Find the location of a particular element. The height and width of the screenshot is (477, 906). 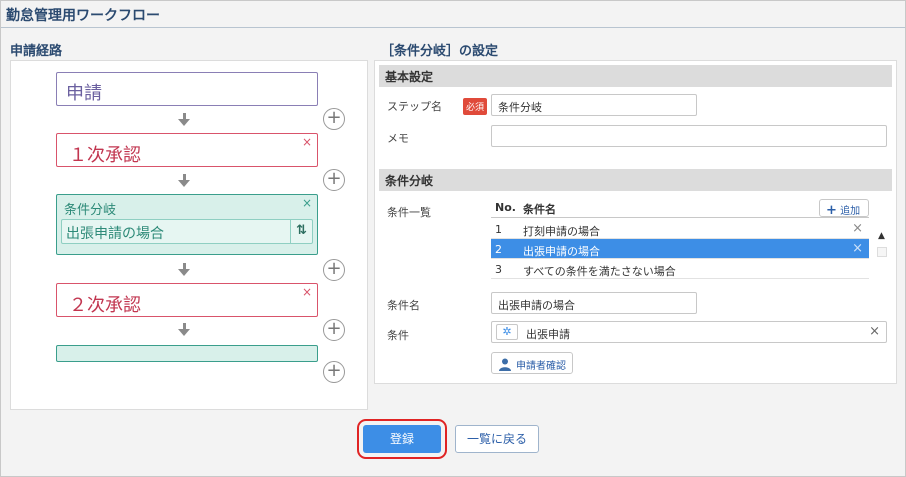

branch-end-node is located at coordinates (187, 353).